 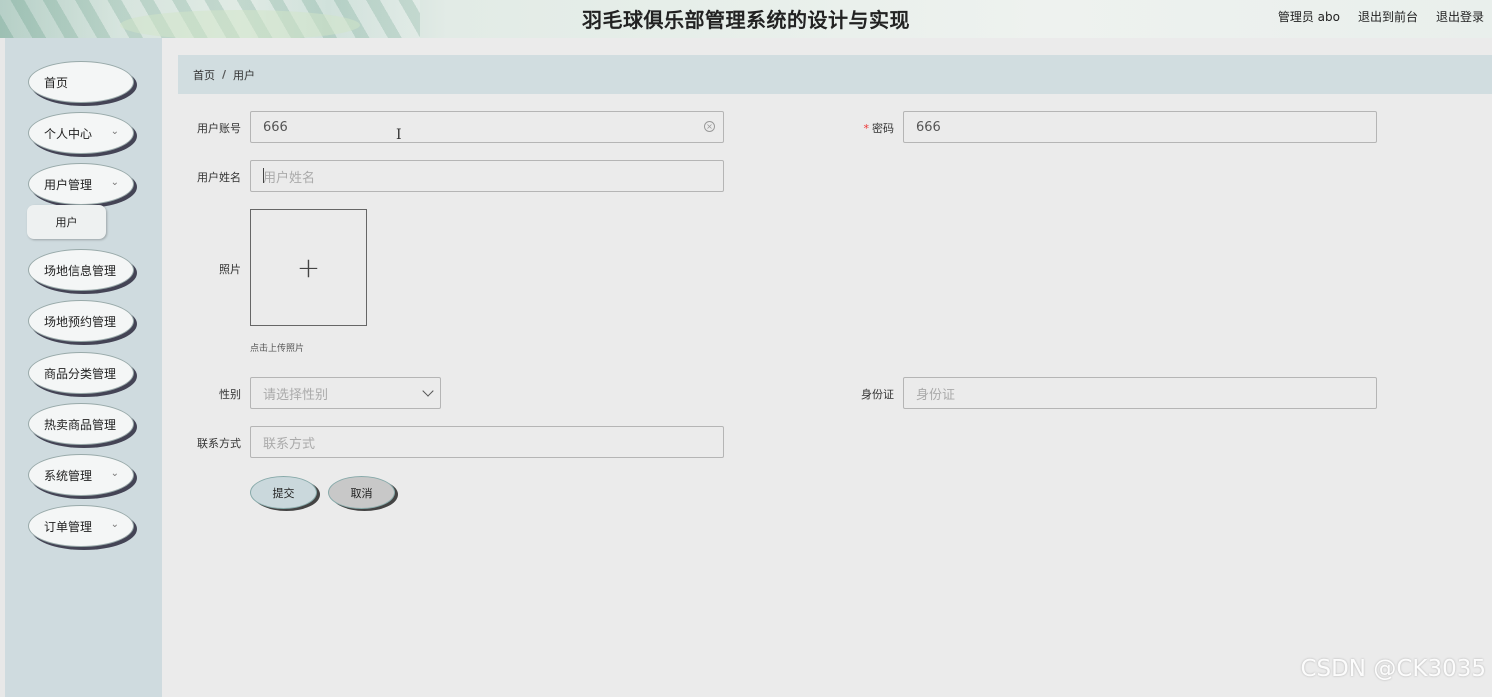 What do you see at coordinates (487, 442) in the screenshot?
I see `contact-input: 联系方式` at bounding box center [487, 442].